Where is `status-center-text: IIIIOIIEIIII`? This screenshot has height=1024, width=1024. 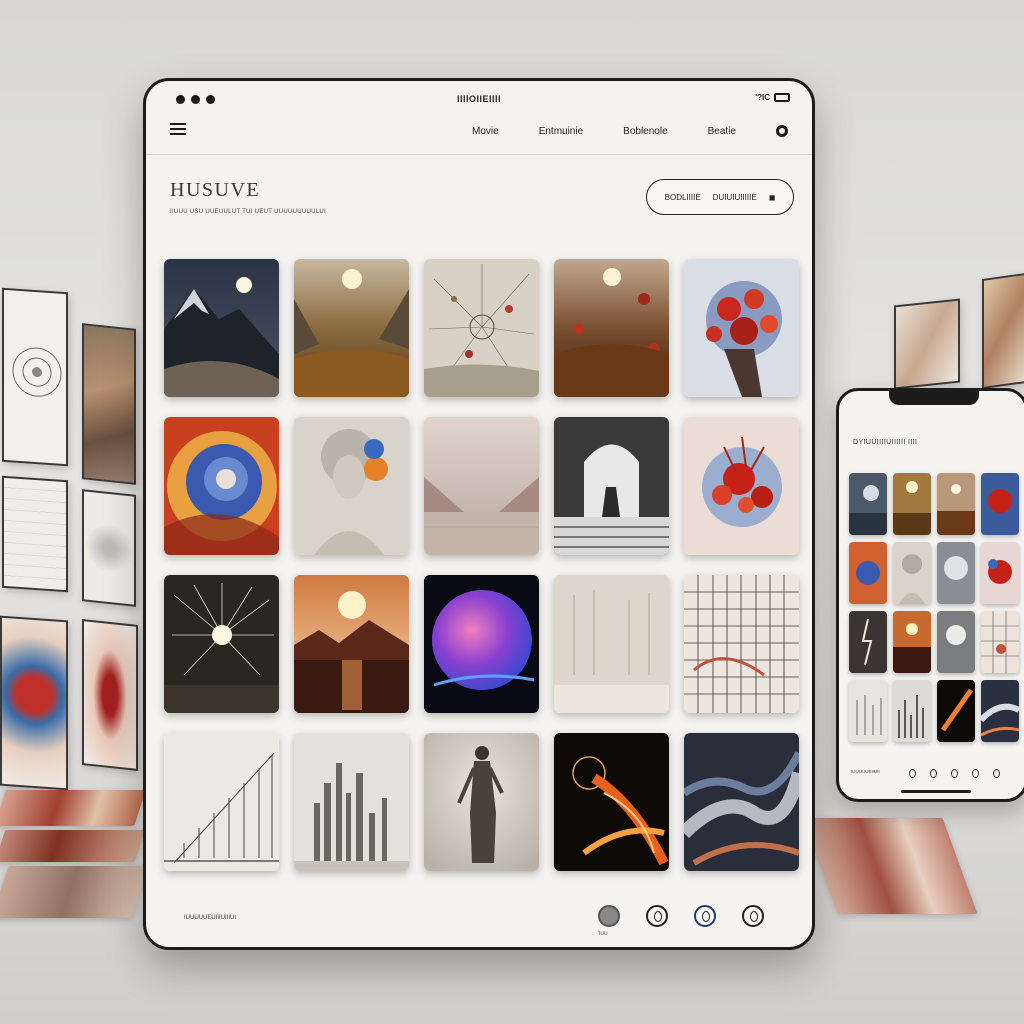 status-center-text: IIIIOIIEIIII is located at coordinates (478, 99).